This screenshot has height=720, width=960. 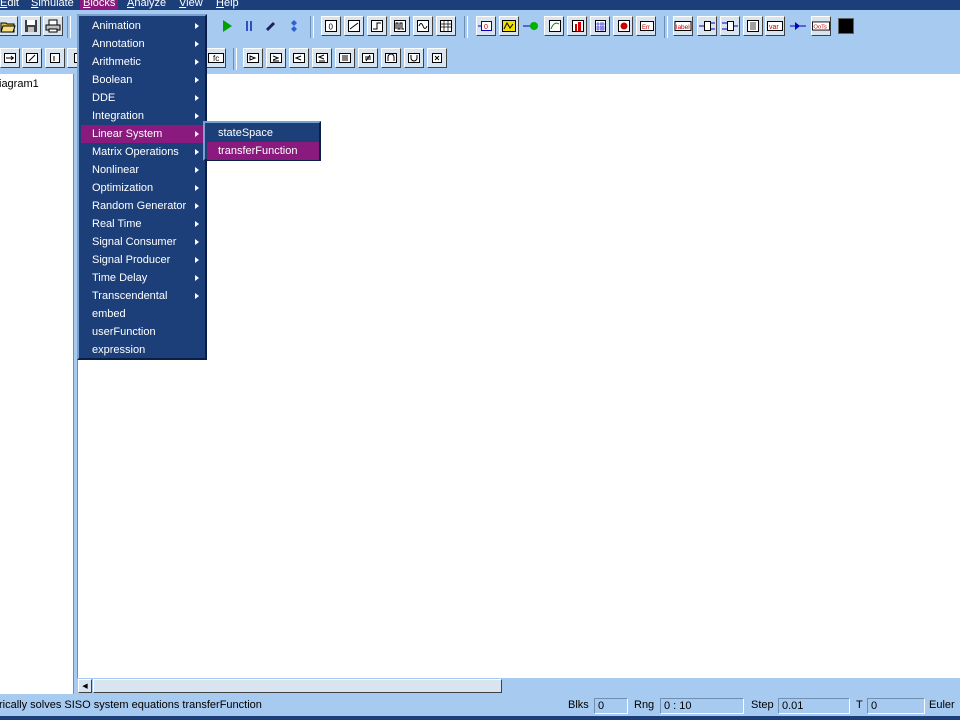 I want to click on menu-item-label: Random Generator, so click(x=139, y=206).